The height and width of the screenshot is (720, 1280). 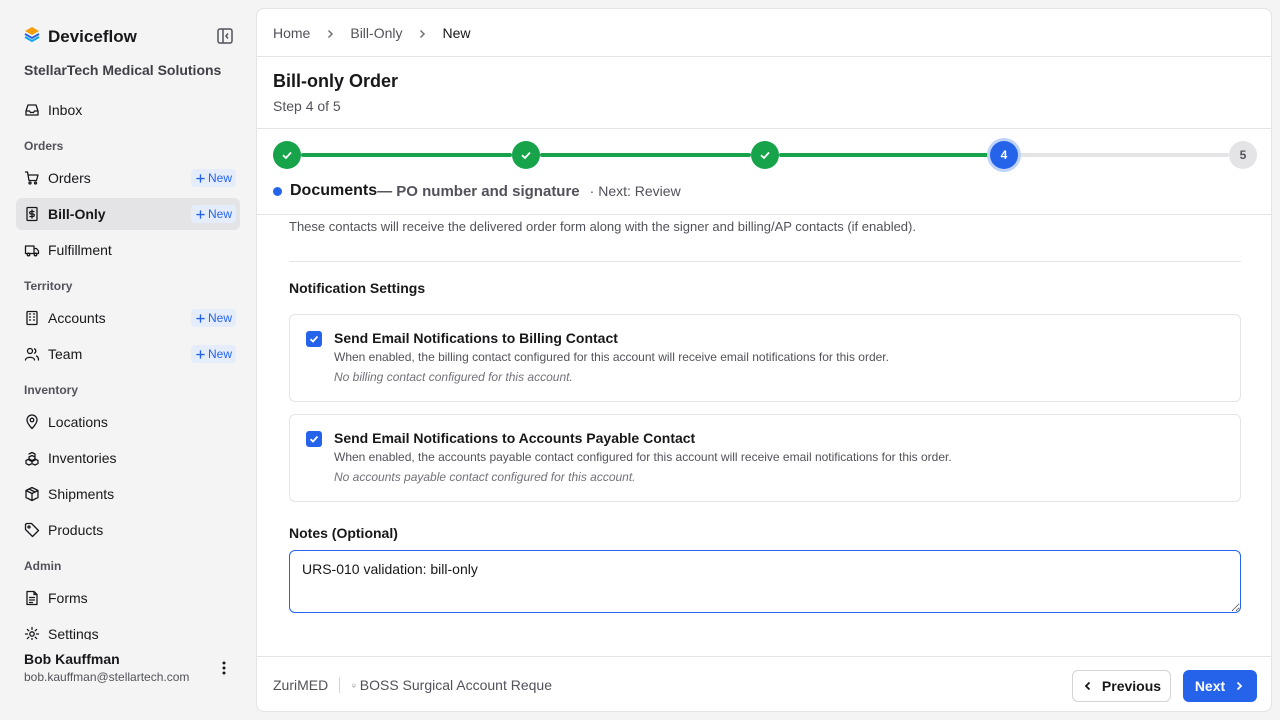 What do you see at coordinates (32, 633) in the screenshot?
I see `gear-icon` at bounding box center [32, 633].